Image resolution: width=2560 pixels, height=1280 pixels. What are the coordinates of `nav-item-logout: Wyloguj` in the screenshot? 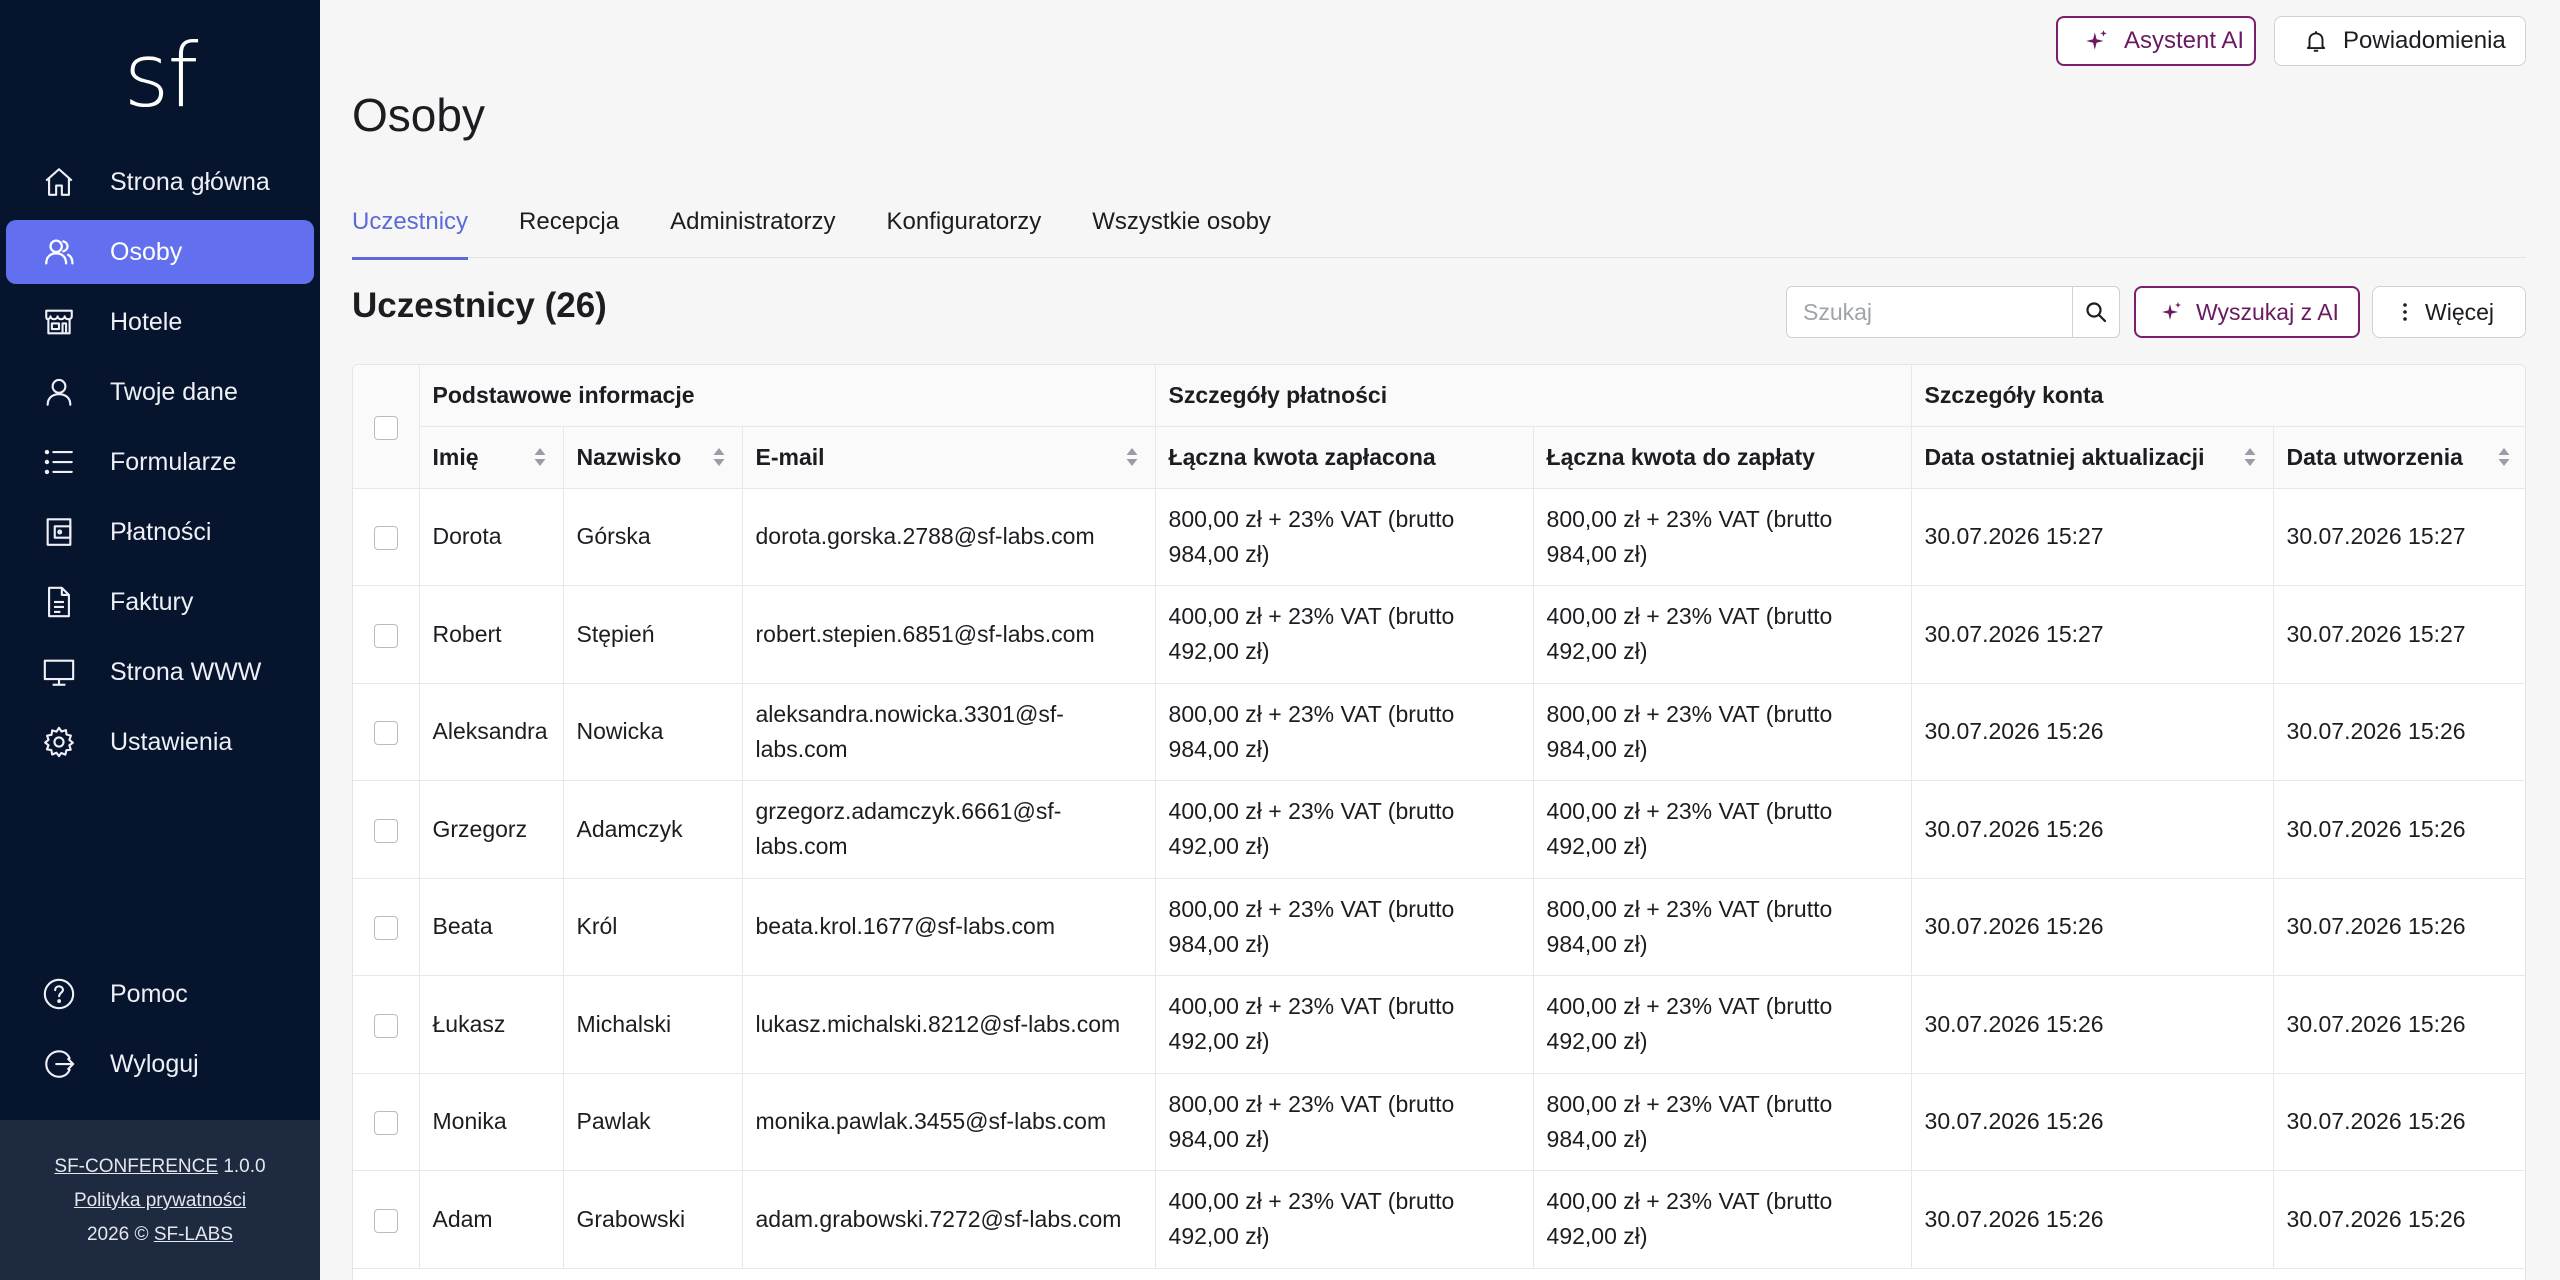 It's located at (160, 1064).